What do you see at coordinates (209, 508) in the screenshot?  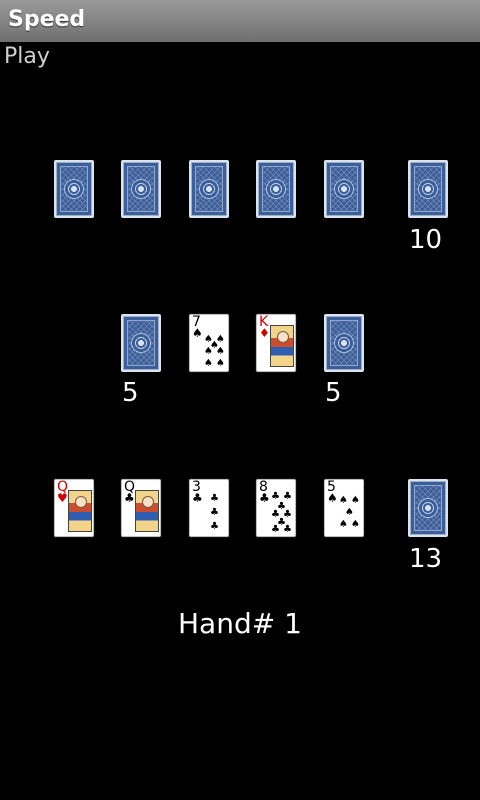 I see `player-hand-card-3: 3 ♣ ♣ ♣ ♣` at bounding box center [209, 508].